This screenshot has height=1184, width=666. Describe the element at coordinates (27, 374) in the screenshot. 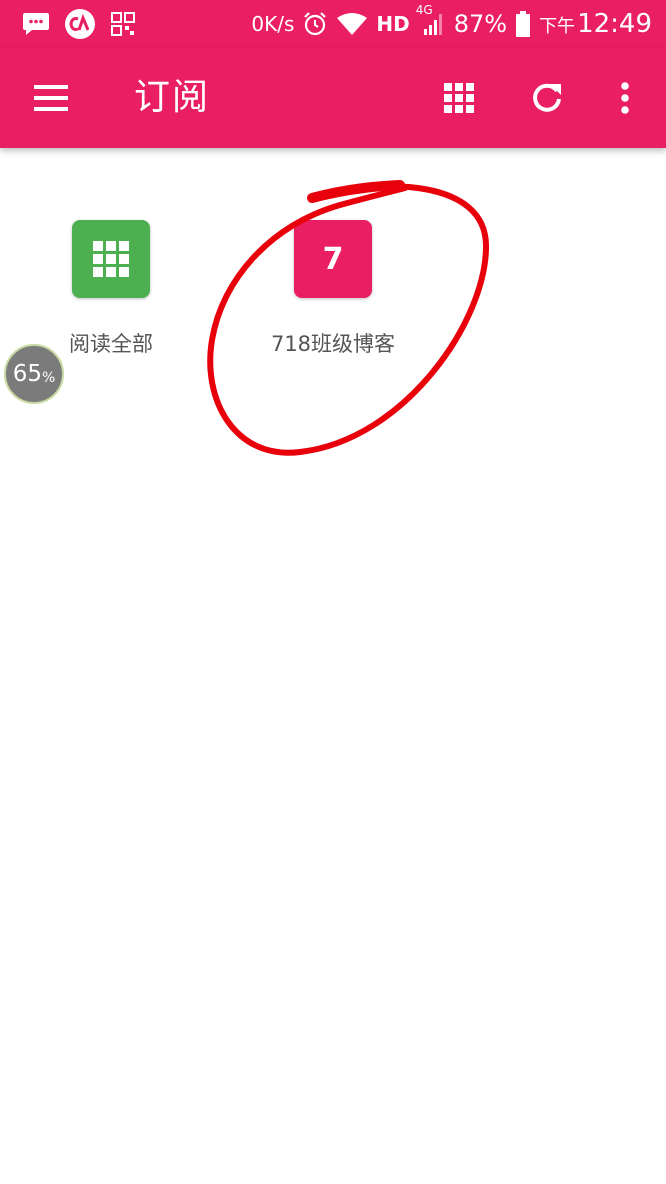

I see `badge-value: 65` at that location.